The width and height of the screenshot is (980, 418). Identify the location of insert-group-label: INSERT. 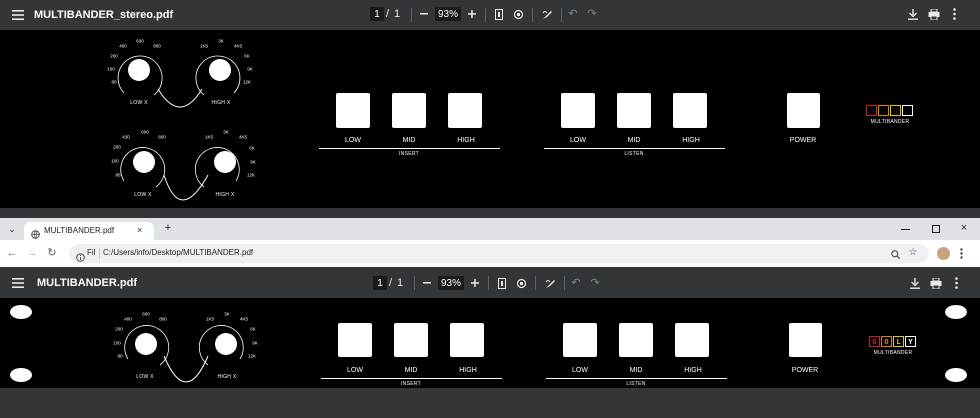
(411, 384).